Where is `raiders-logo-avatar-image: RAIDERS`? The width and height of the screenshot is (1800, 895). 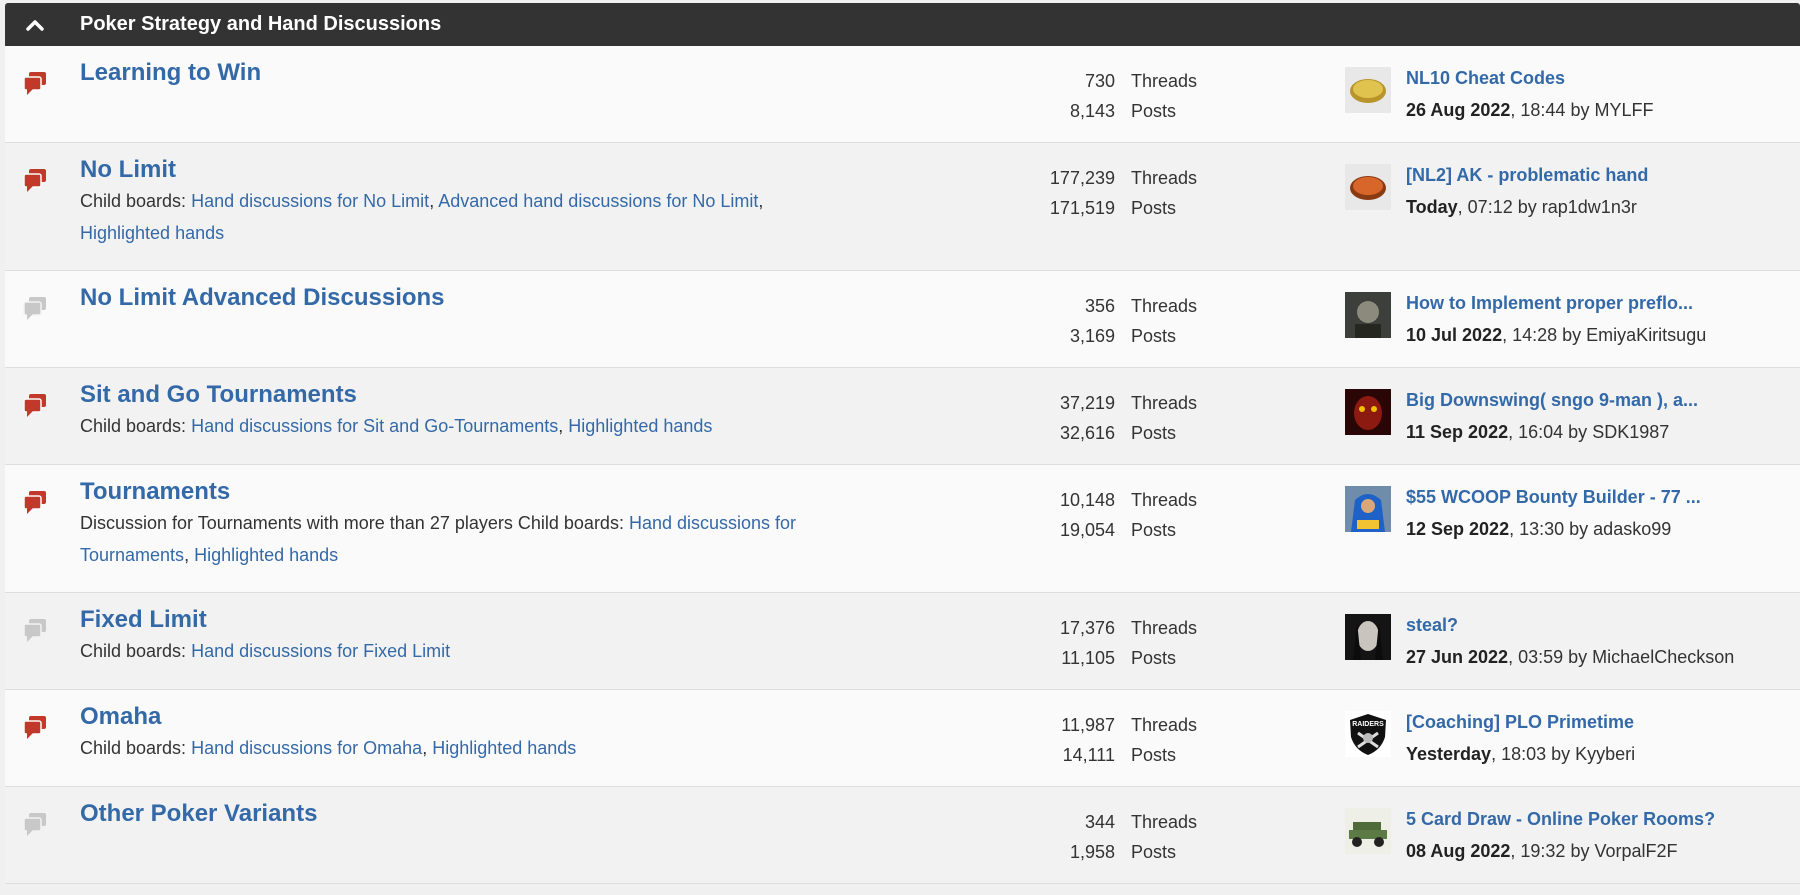 raiders-logo-avatar-image: RAIDERS is located at coordinates (1368, 734).